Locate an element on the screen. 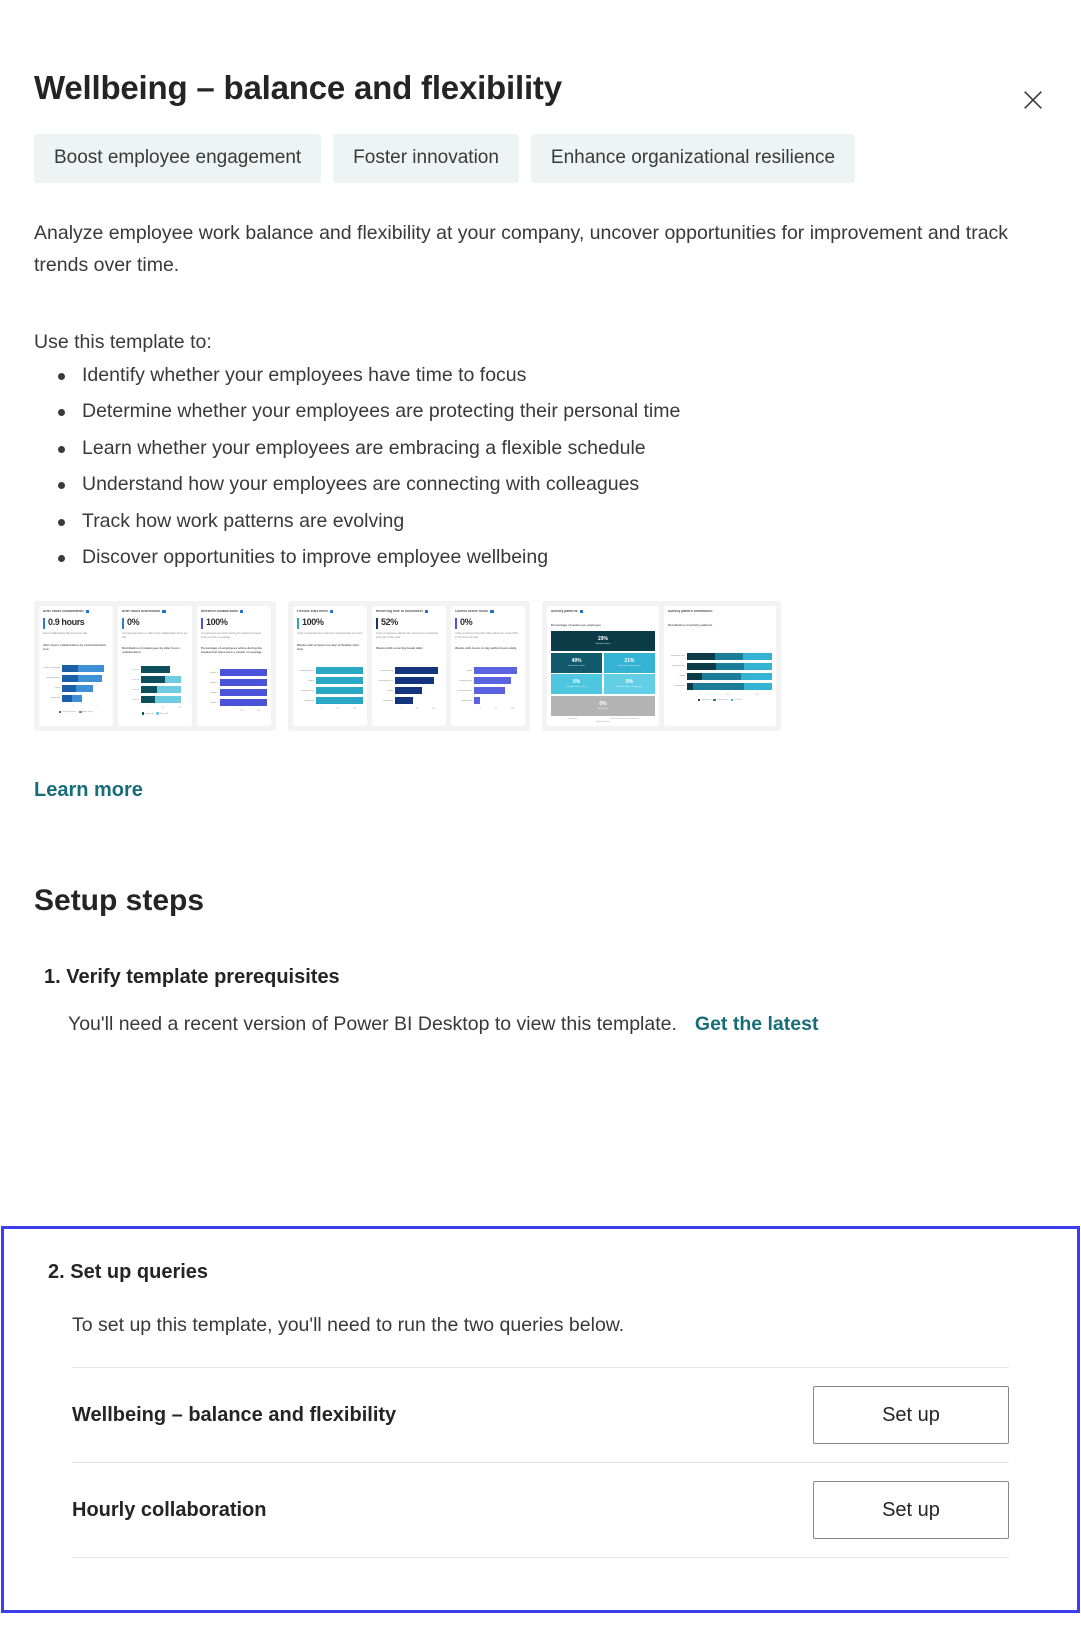 Image resolution: width=1081 pixels, height=1639 pixels. kpi-value: 0.9 hours is located at coordinates (66, 622).